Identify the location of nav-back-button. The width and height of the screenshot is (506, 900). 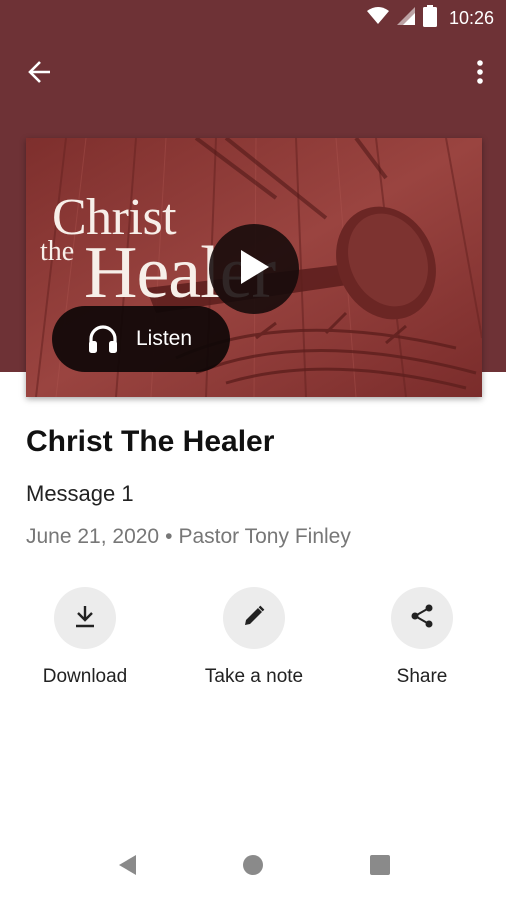
(127, 867).